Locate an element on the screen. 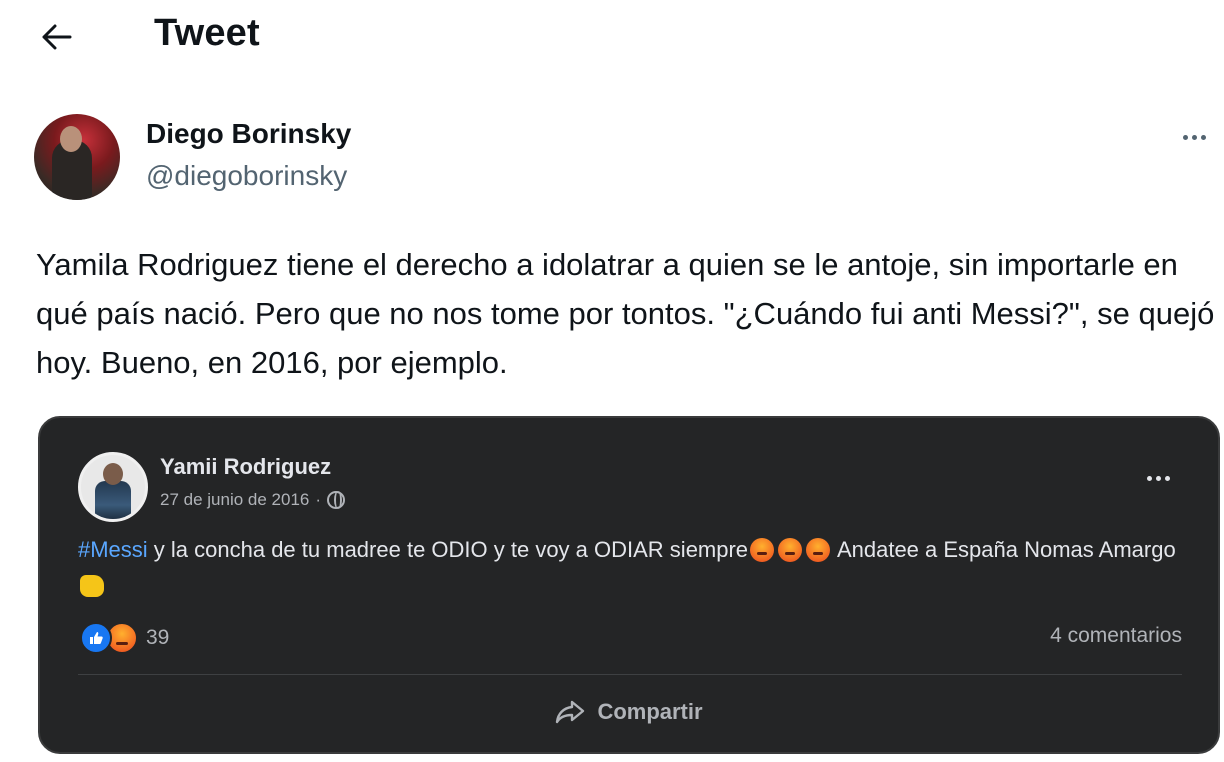  post-author-name: Yamii Rodriguez is located at coordinates (246, 466).